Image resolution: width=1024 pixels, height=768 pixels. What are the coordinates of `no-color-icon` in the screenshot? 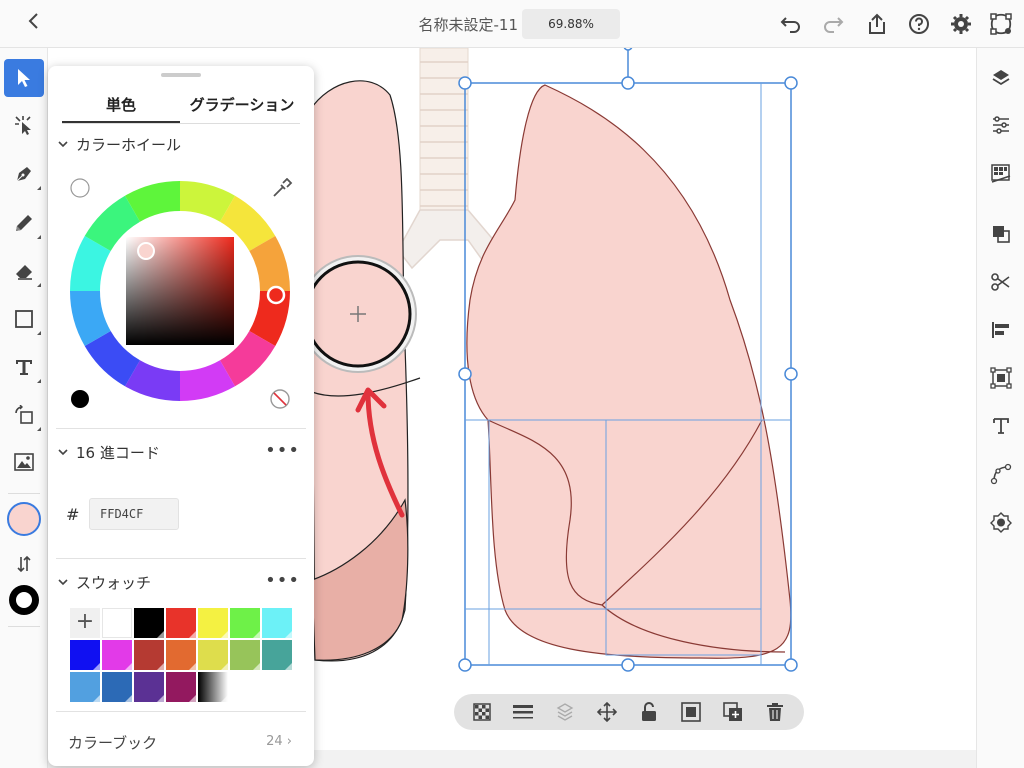 It's located at (280, 399).